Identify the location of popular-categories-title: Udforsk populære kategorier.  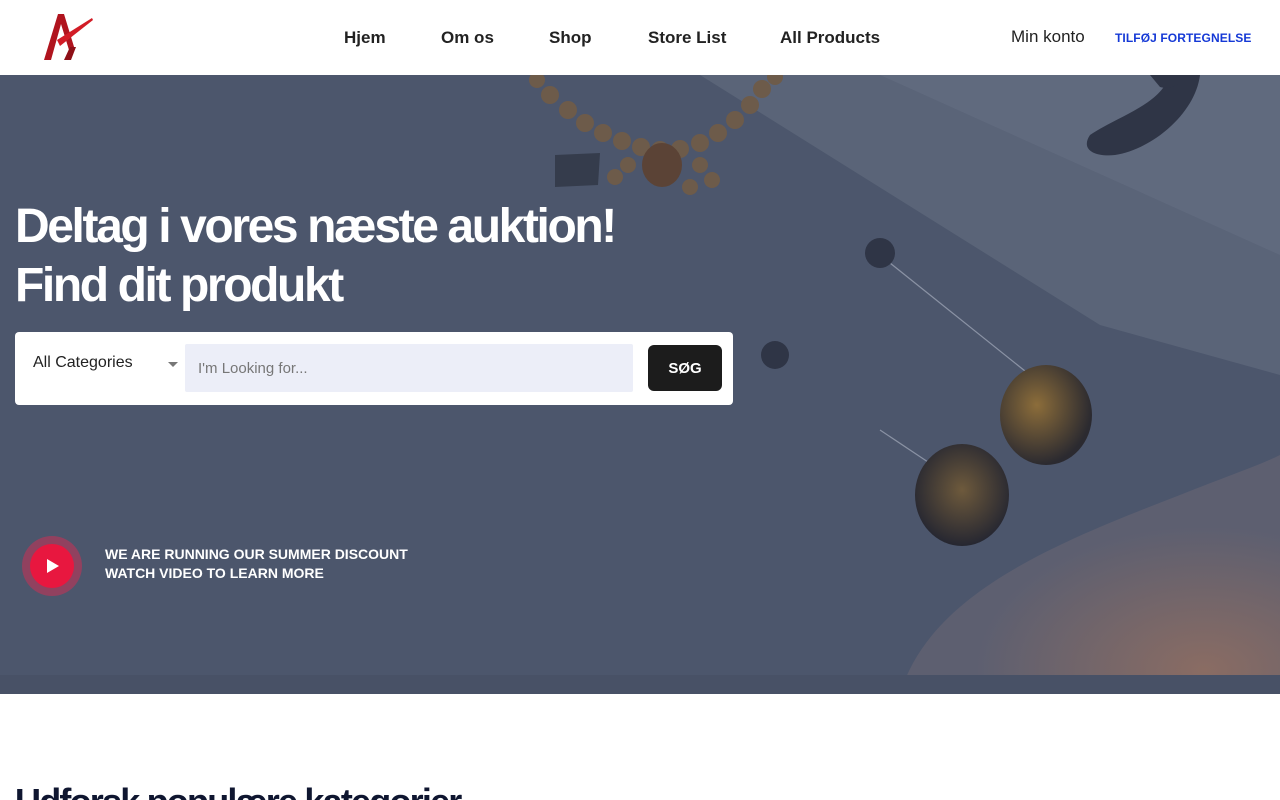
(238, 790).